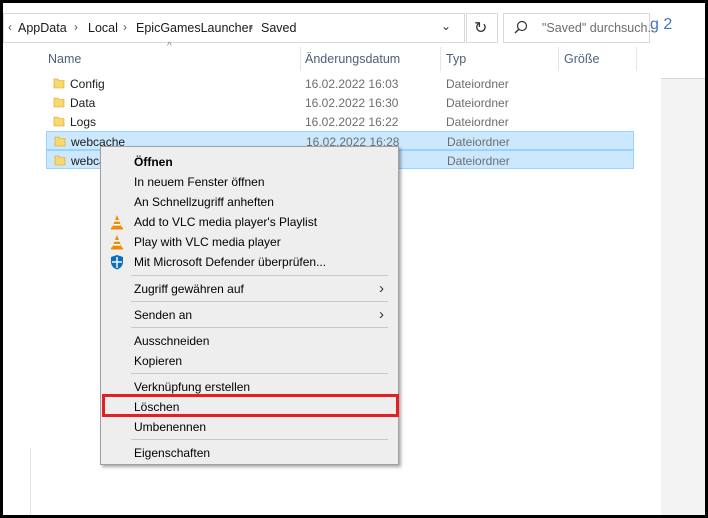 The image size is (708, 518). What do you see at coordinates (250, 405) in the screenshot?
I see `delete-highlight-box` at bounding box center [250, 405].